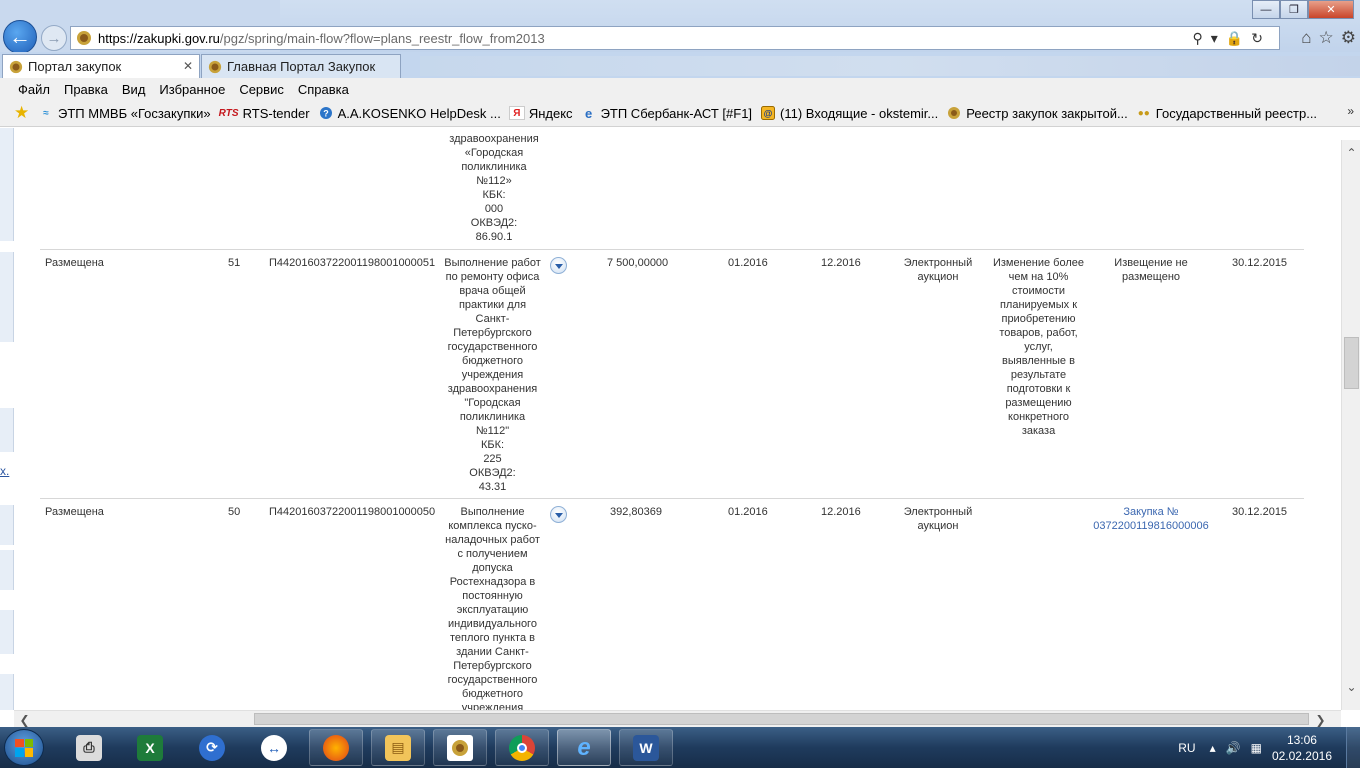 Image resolution: width=1360 pixels, height=768 pixels. I want to click on firefox-icon, so click(336, 747).